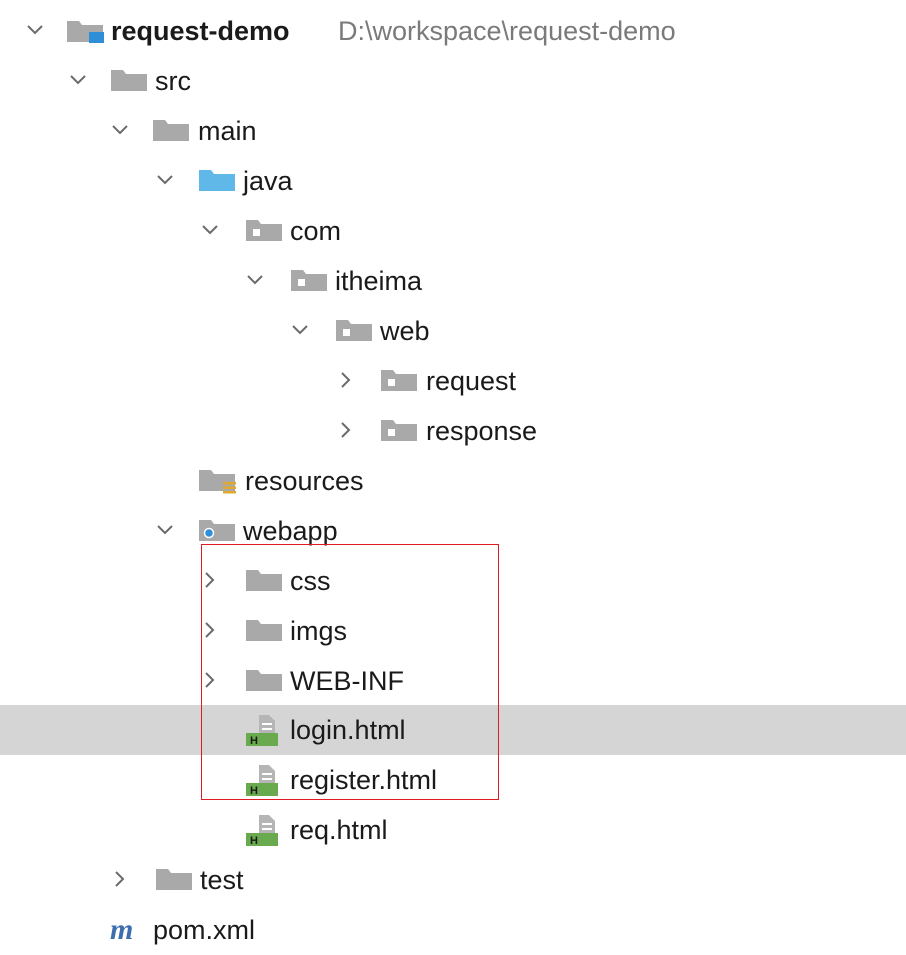  I want to click on tree-label: css, so click(310, 581).